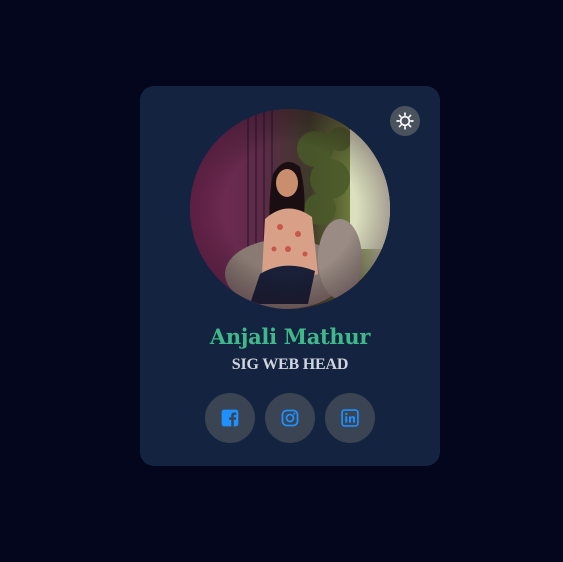  I want to click on social-links, so click(290, 418).